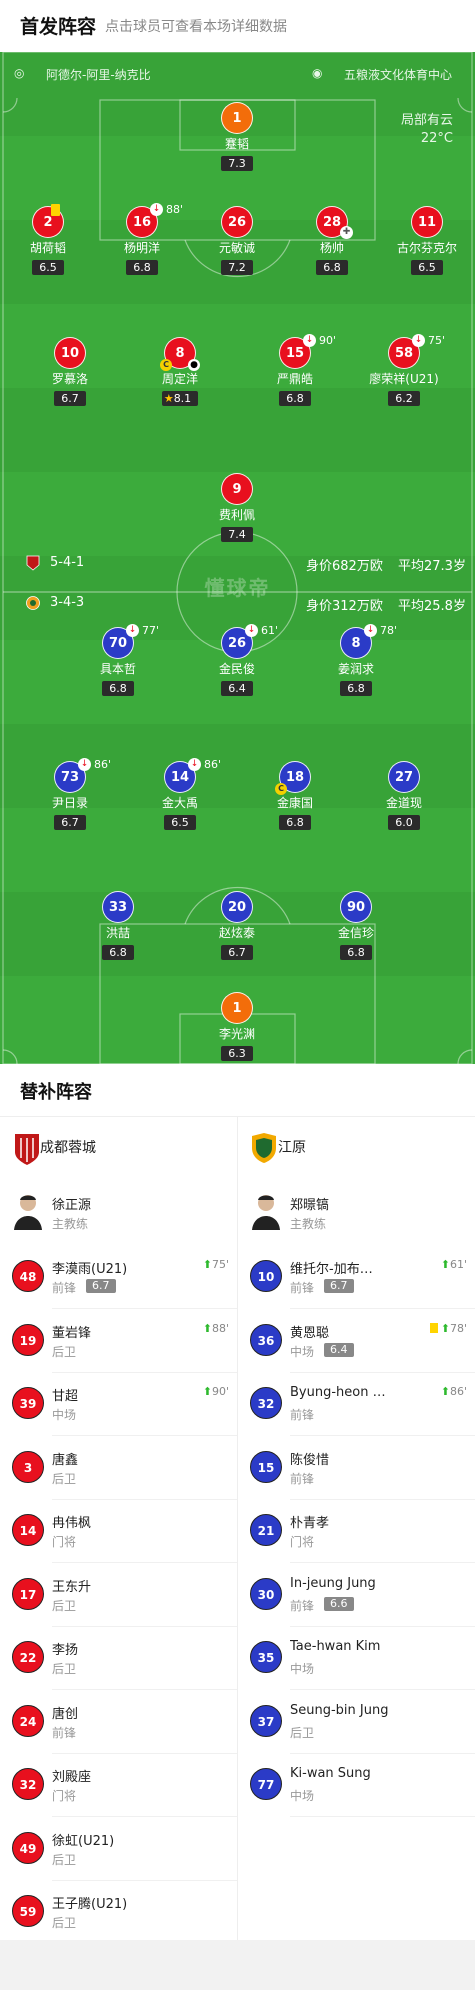  I want to click on sub-player-row: 77 Ki-wan Sung 中场, so click(356, 1785).